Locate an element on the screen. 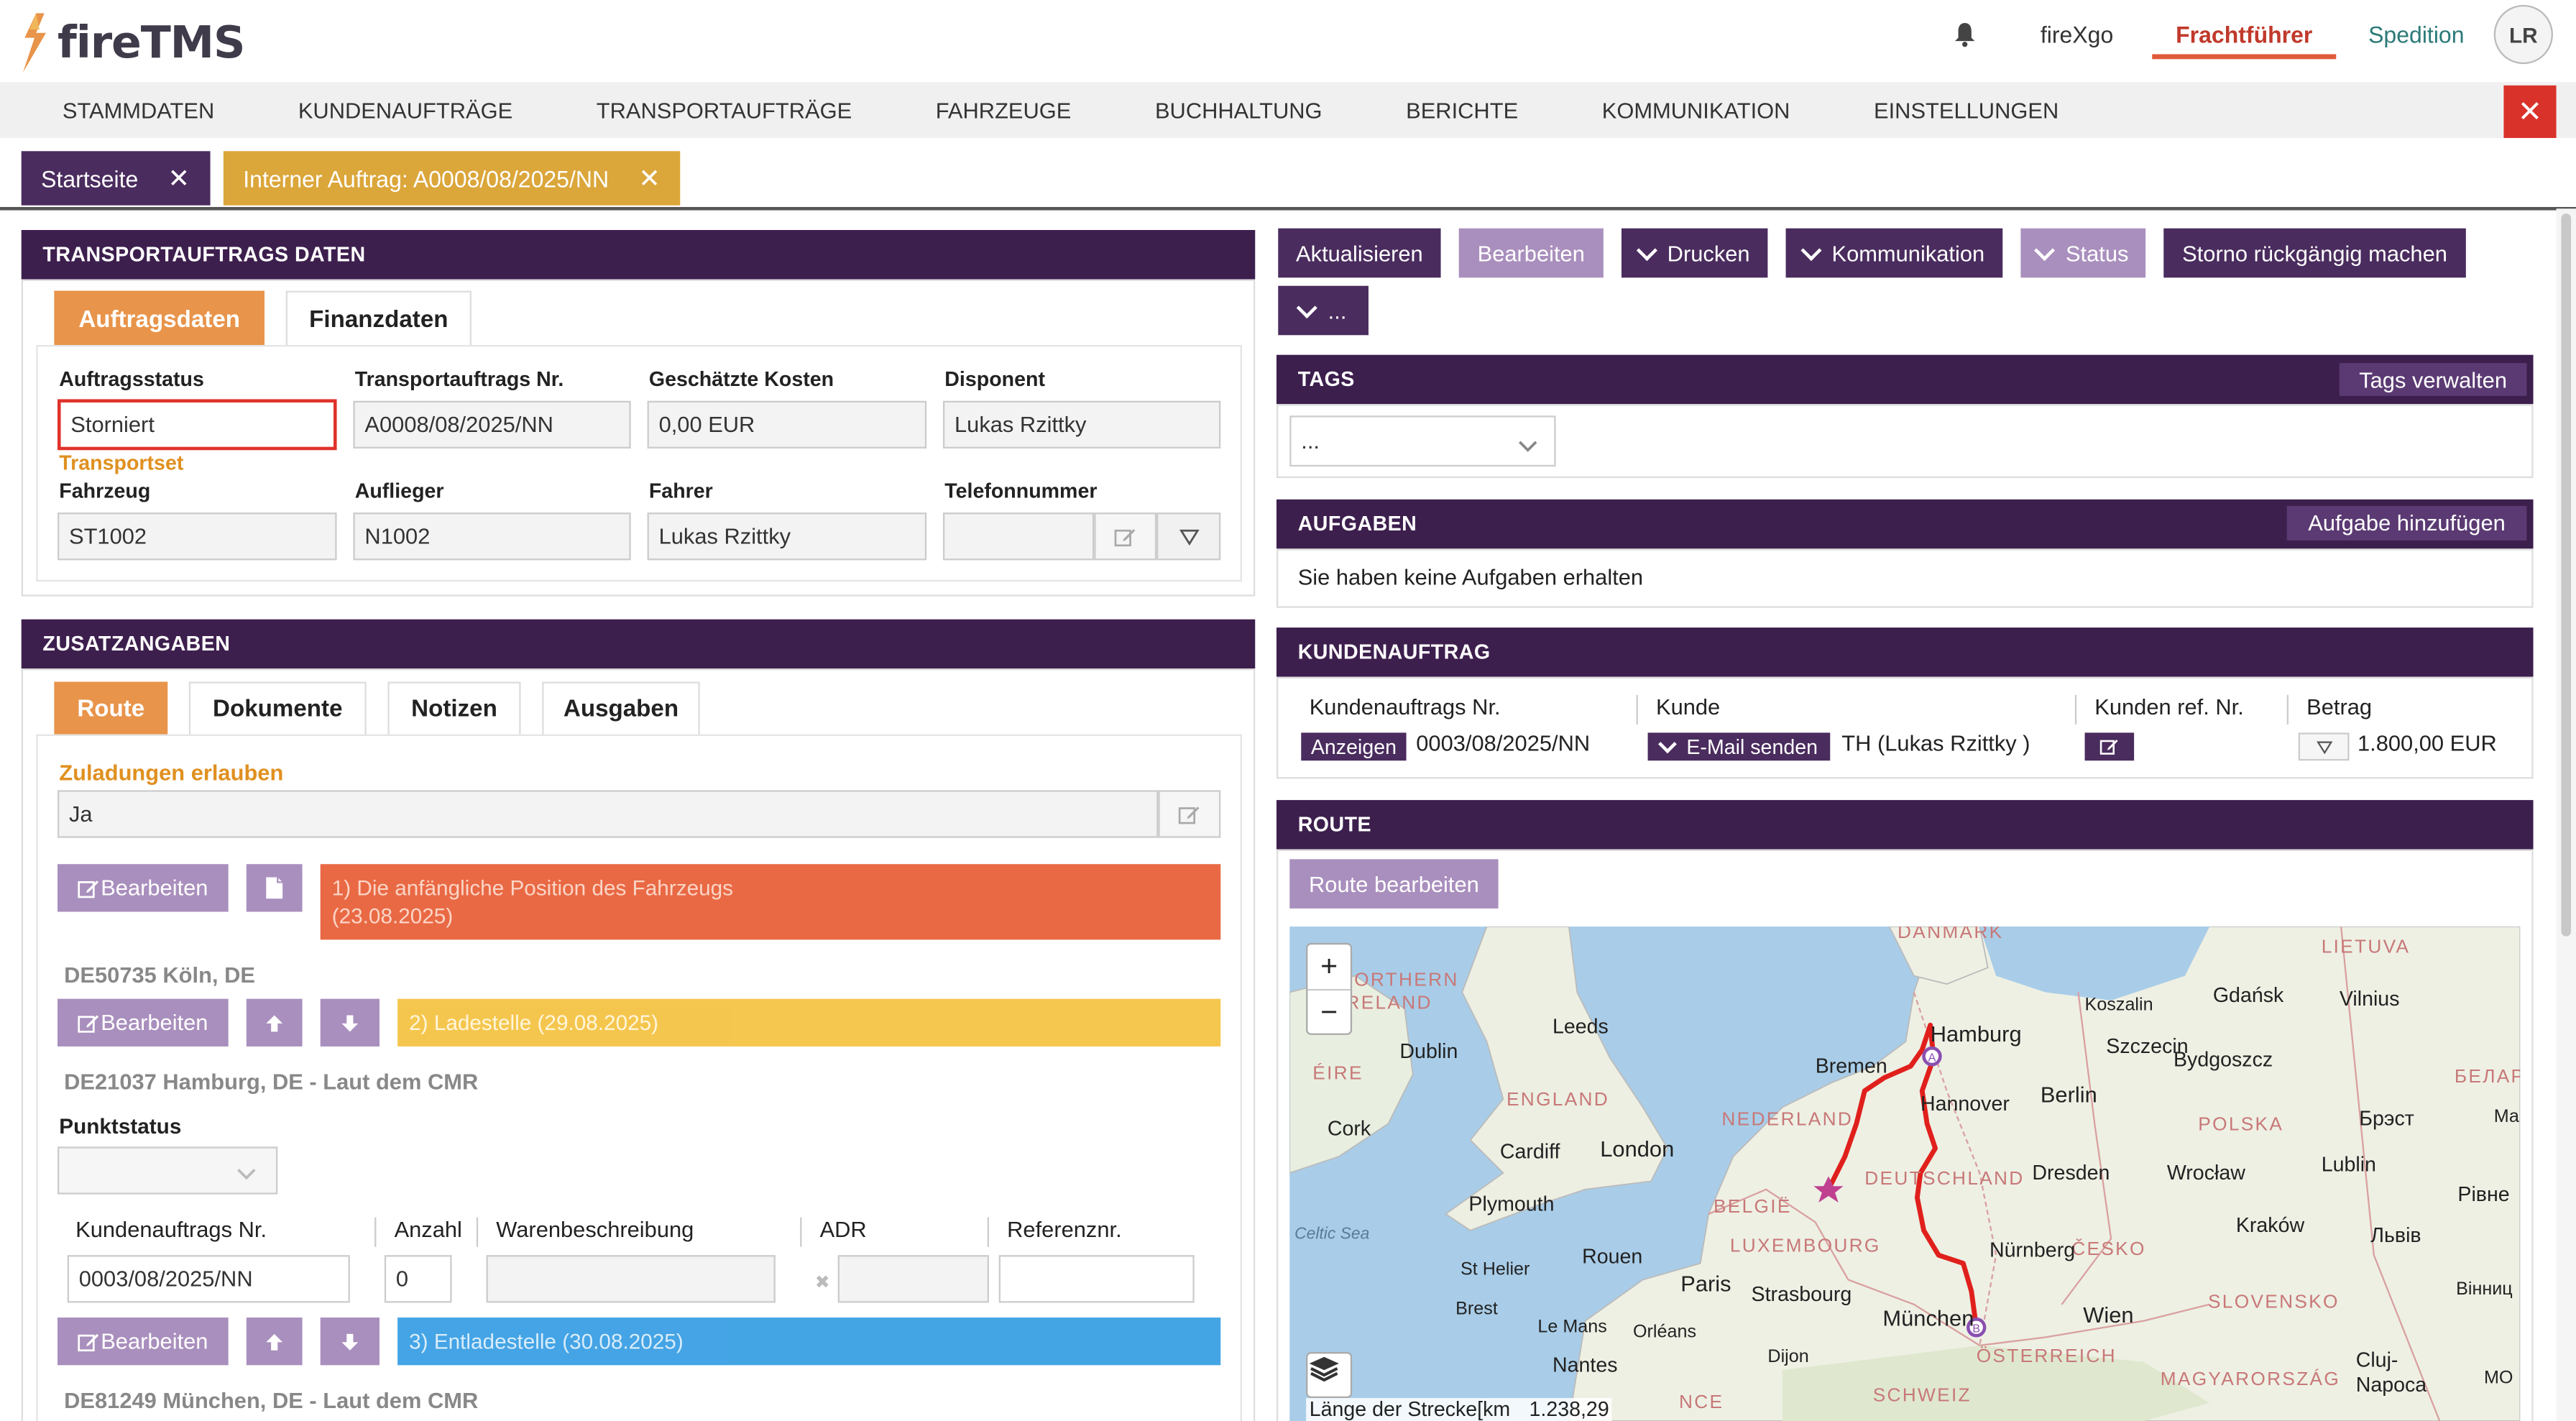 Image resolution: width=2576 pixels, height=1421 pixels. dispo-field: Lukas Rzittky is located at coordinates (1081, 424).